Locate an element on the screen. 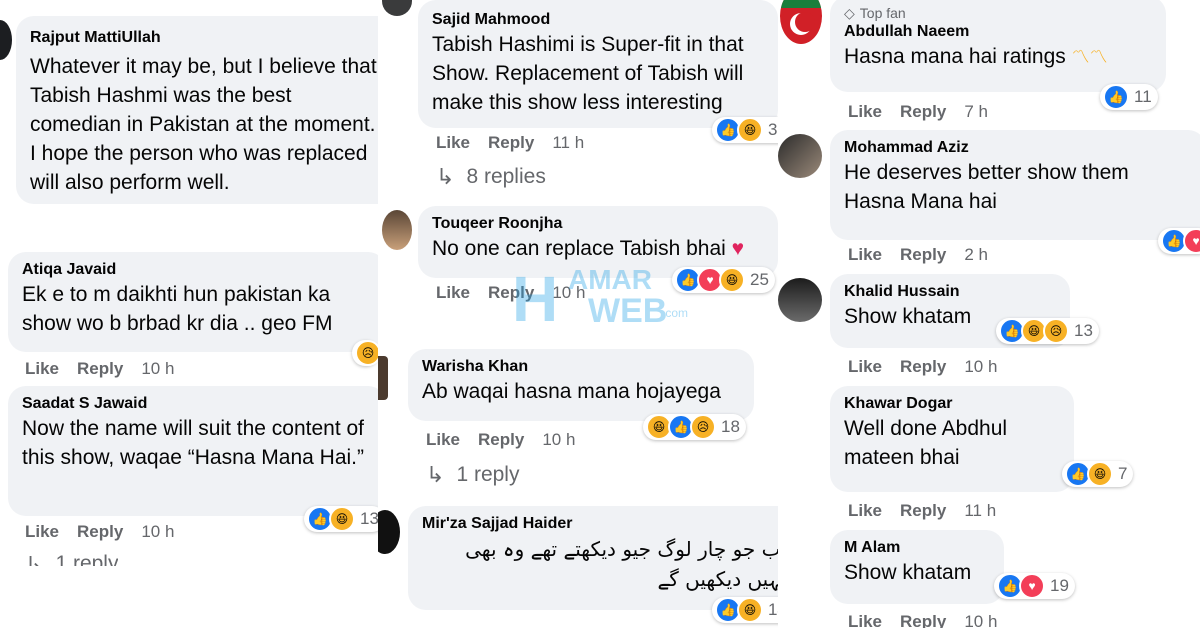 This screenshot has width=1200, height=628. reaction-summary: 👍 😆 14 is located at coordinates (745, 610).